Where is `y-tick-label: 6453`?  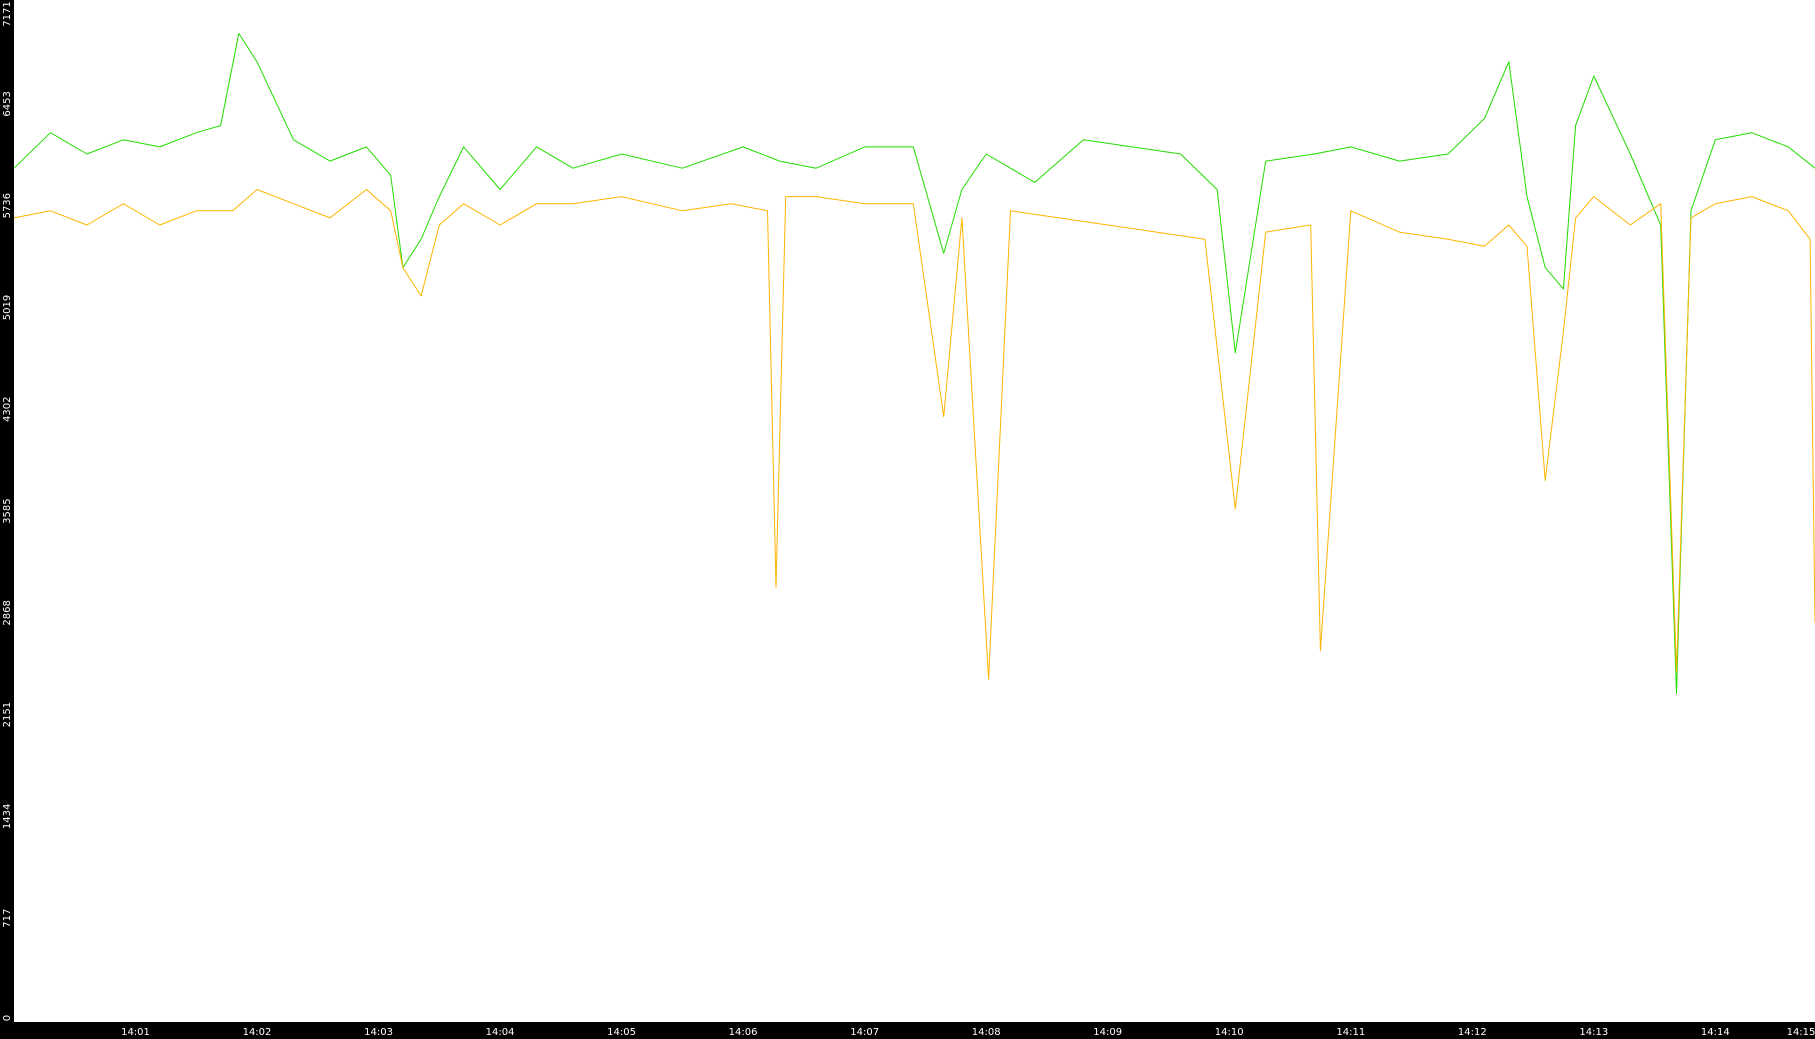
y-tick-label: 6453 is located at coordinates (7, 103).